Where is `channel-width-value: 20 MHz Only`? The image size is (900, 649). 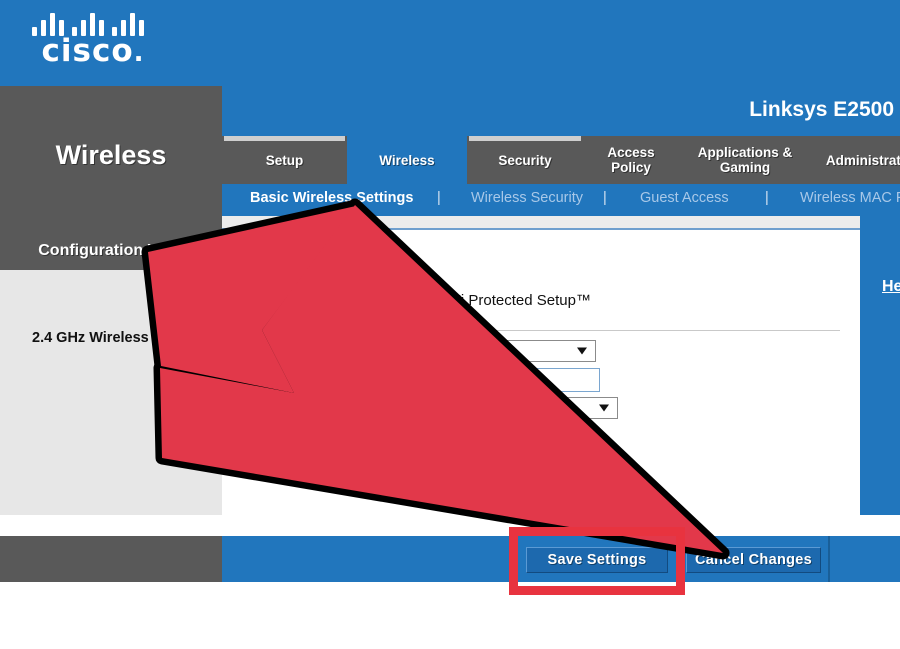
channel-width-value: 20 MHz Only is located at coordinates (472, 408).